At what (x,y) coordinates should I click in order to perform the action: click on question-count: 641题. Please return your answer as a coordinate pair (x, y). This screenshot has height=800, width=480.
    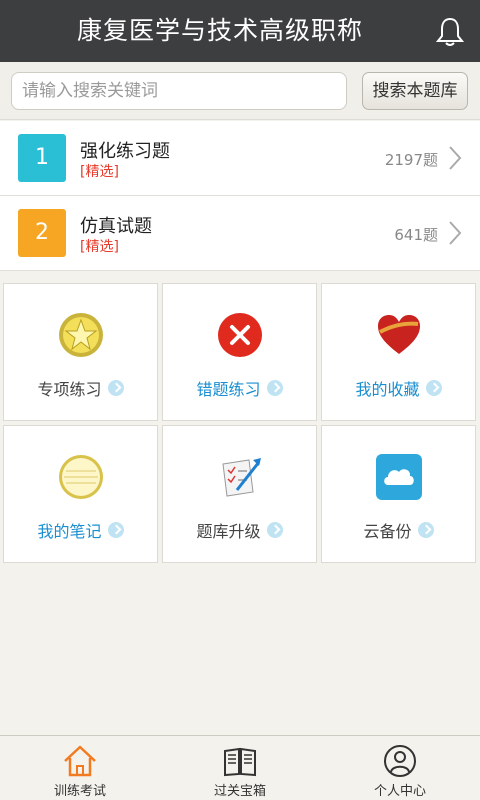
    Looking at the image, I should click on (416, 235).